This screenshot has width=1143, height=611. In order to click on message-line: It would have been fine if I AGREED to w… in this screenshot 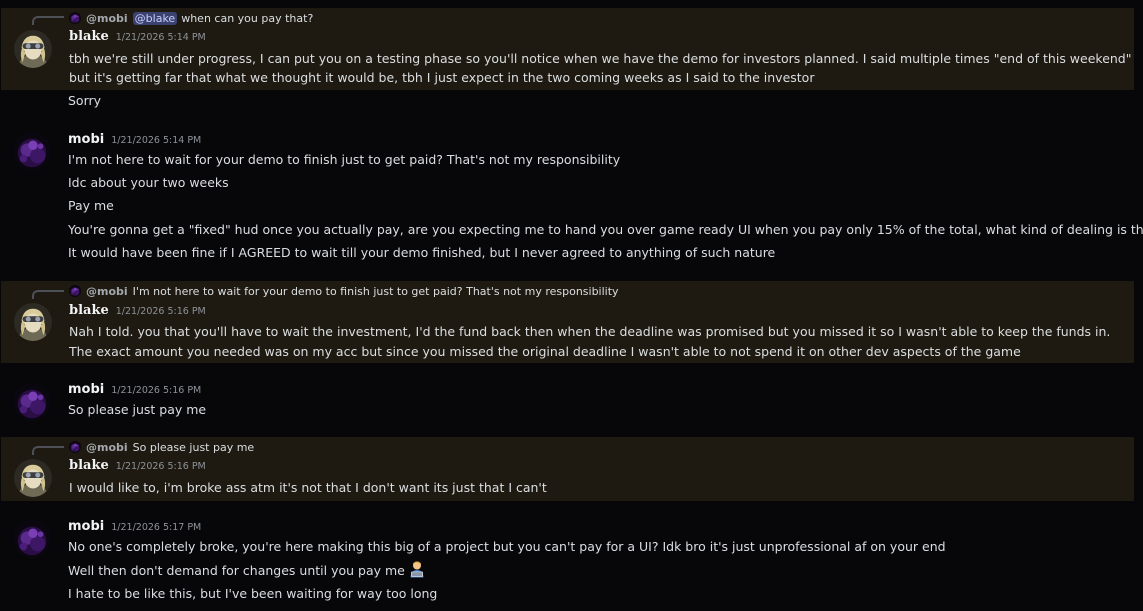, I will do `click(422, 252)`.